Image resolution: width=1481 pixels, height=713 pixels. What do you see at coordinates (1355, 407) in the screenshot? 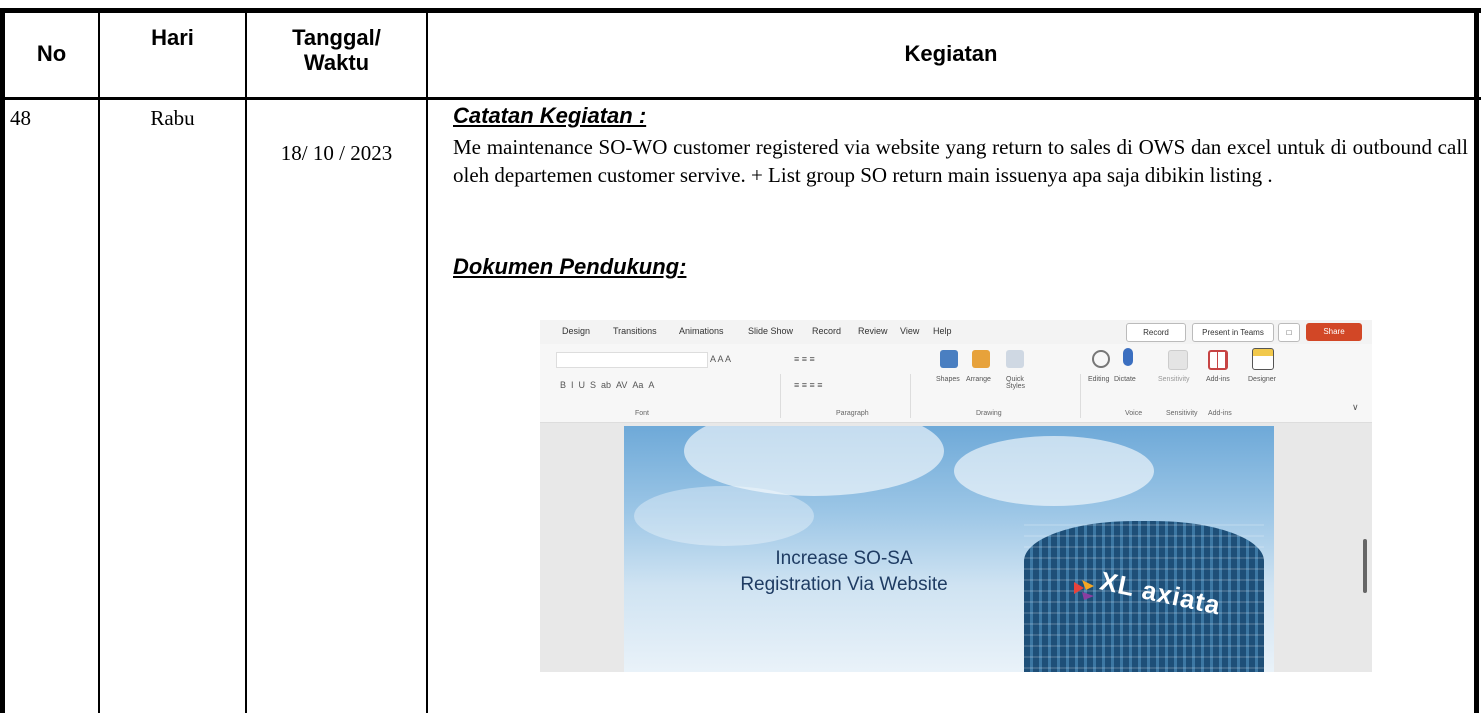
I see `collapse-ribbon-icon: ∨` at bounding box center [1355, 407].